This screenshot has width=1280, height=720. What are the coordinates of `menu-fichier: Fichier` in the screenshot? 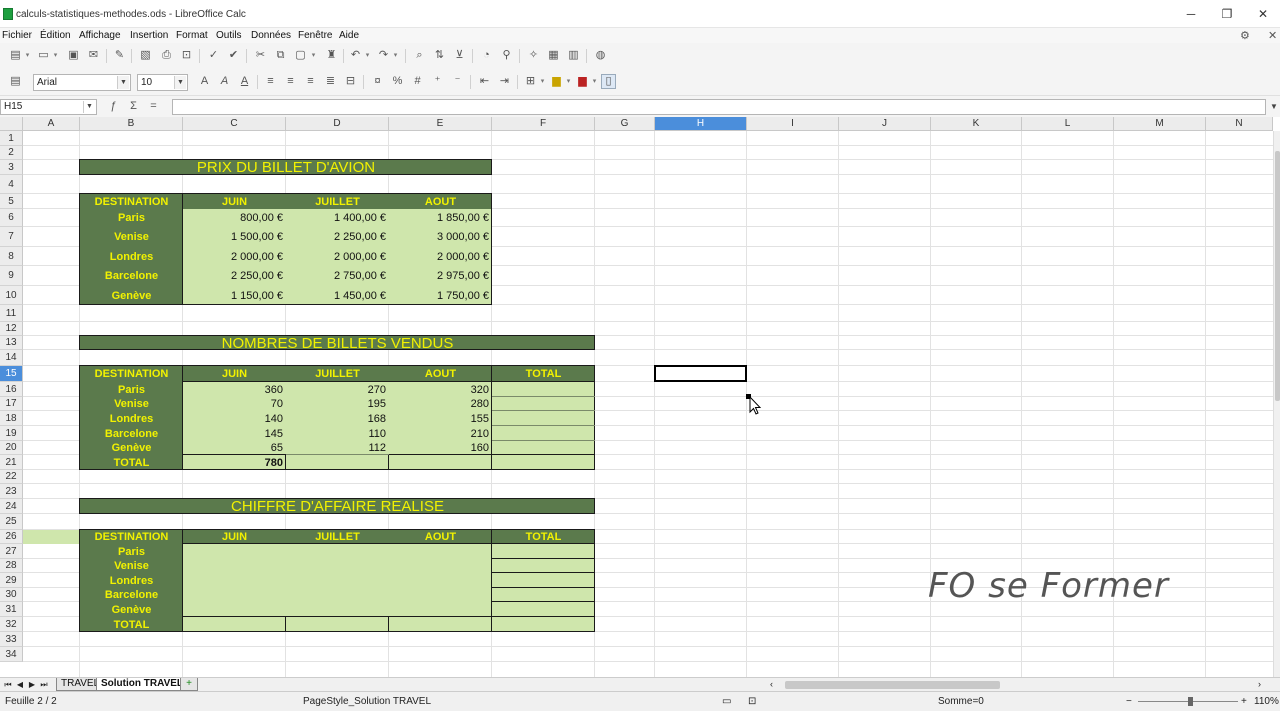 It's located at (17, 35).